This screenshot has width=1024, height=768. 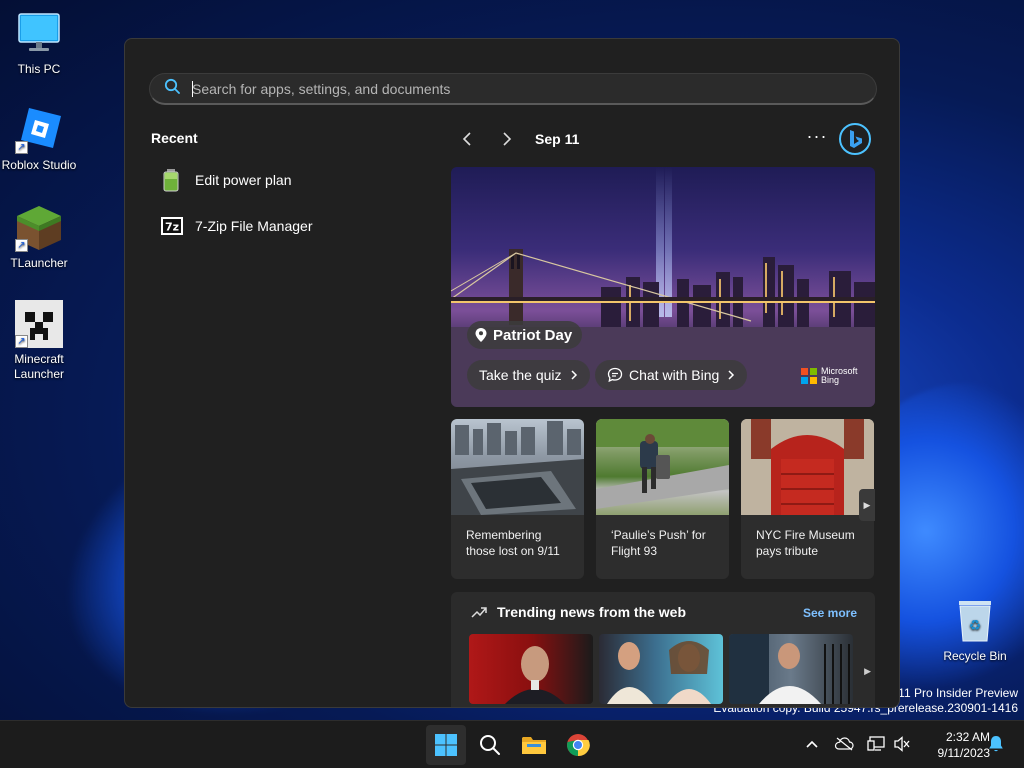 What do you see at coordinates (533, 335) in the screenshot?
I see `location-label: Patriot Day` at bounding box center [533, 335].